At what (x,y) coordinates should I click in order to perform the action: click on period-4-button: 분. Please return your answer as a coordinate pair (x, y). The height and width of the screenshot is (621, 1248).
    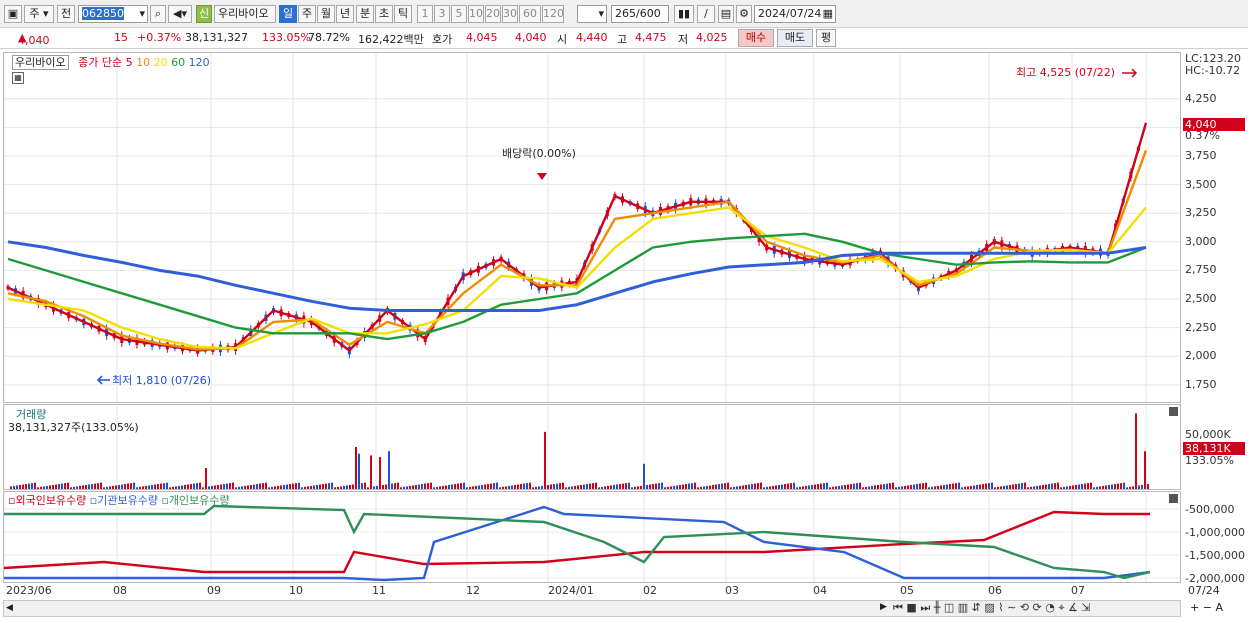
    Looking at the image, I should click on (365, 14).